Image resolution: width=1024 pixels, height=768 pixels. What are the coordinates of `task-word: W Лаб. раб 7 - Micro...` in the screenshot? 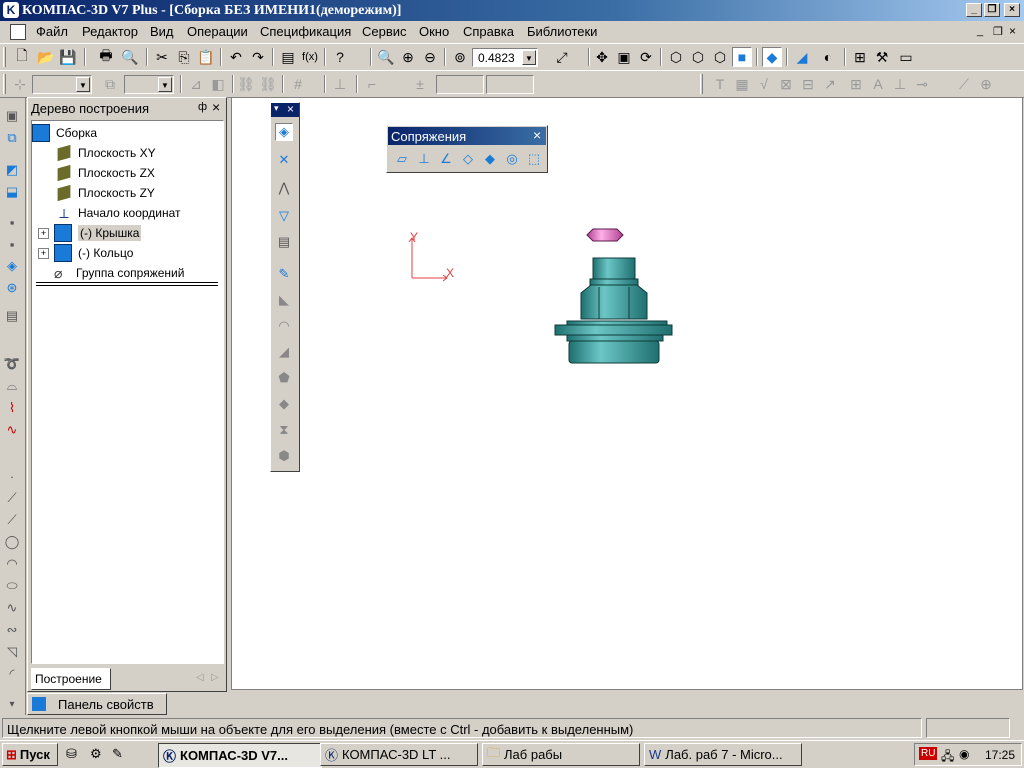 It's located at (723, 754).